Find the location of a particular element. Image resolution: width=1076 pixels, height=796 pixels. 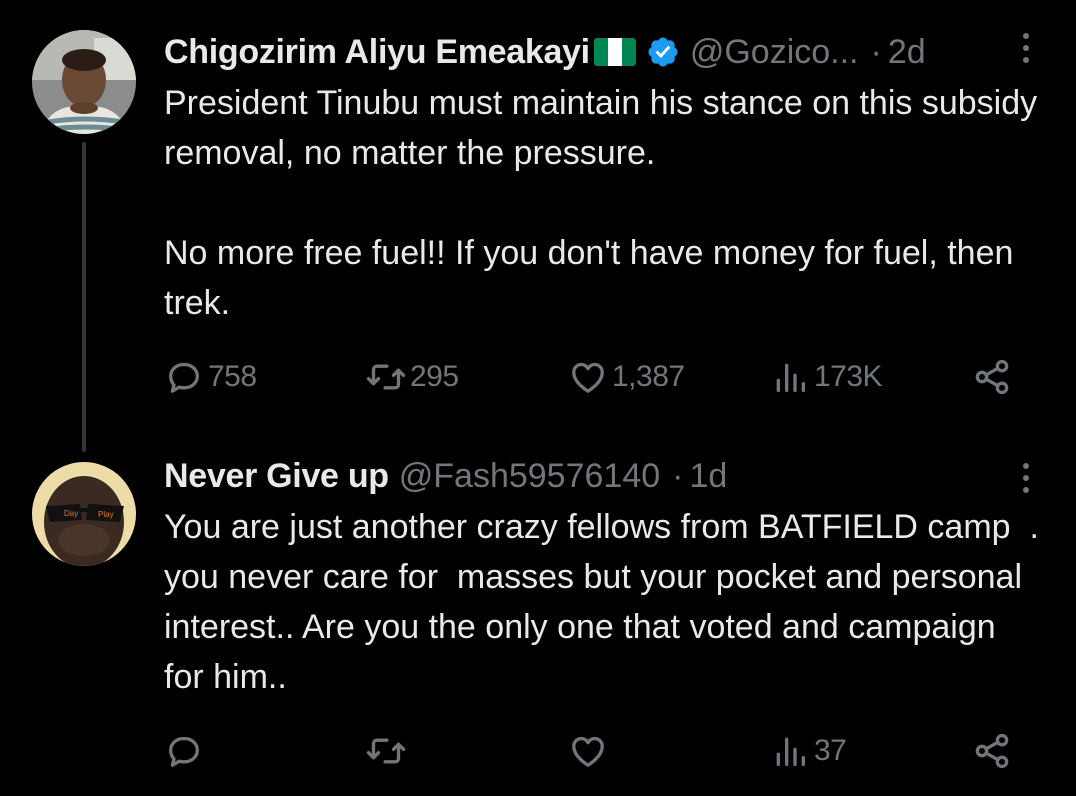

repost-count: 295 is located at coordinates (434, 376).